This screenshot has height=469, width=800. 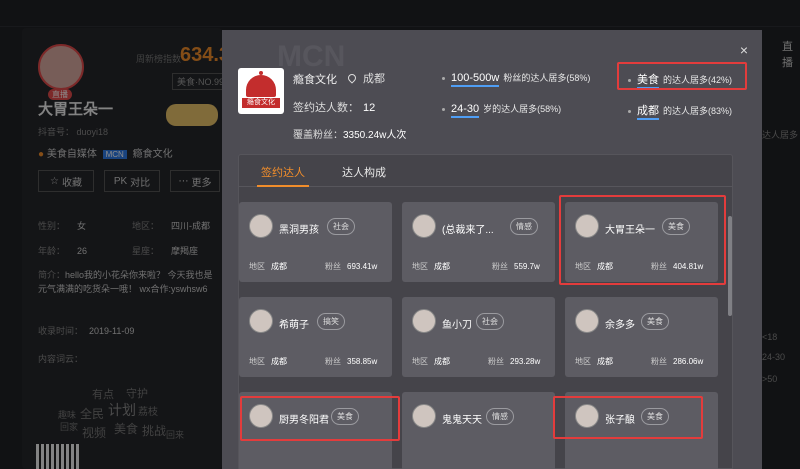 What do you see at coordinates (352, 78) in the screenshot?
I see `location-pin-icon` at bounding box center [352, 78].